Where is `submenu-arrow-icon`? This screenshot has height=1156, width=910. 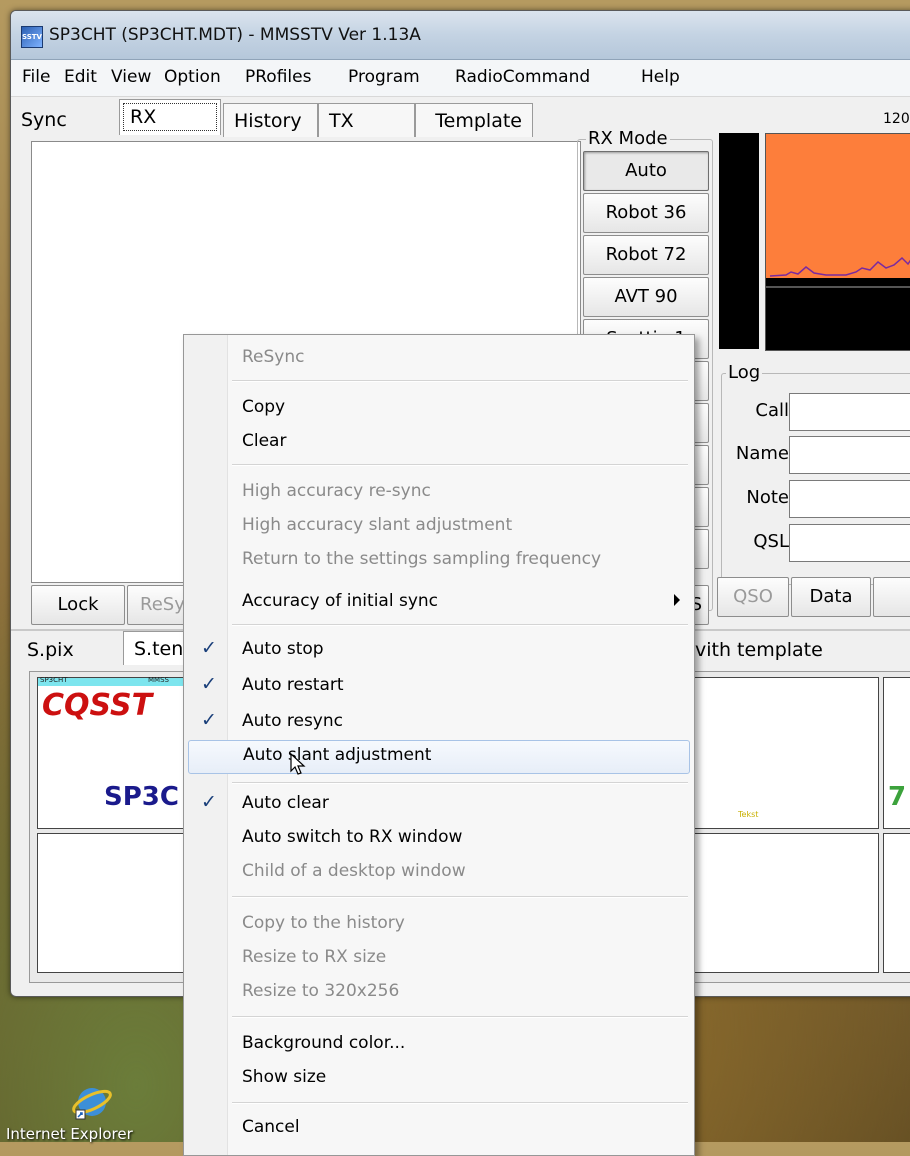
submenu-arrow-icon is located at coordinates (677, 600).